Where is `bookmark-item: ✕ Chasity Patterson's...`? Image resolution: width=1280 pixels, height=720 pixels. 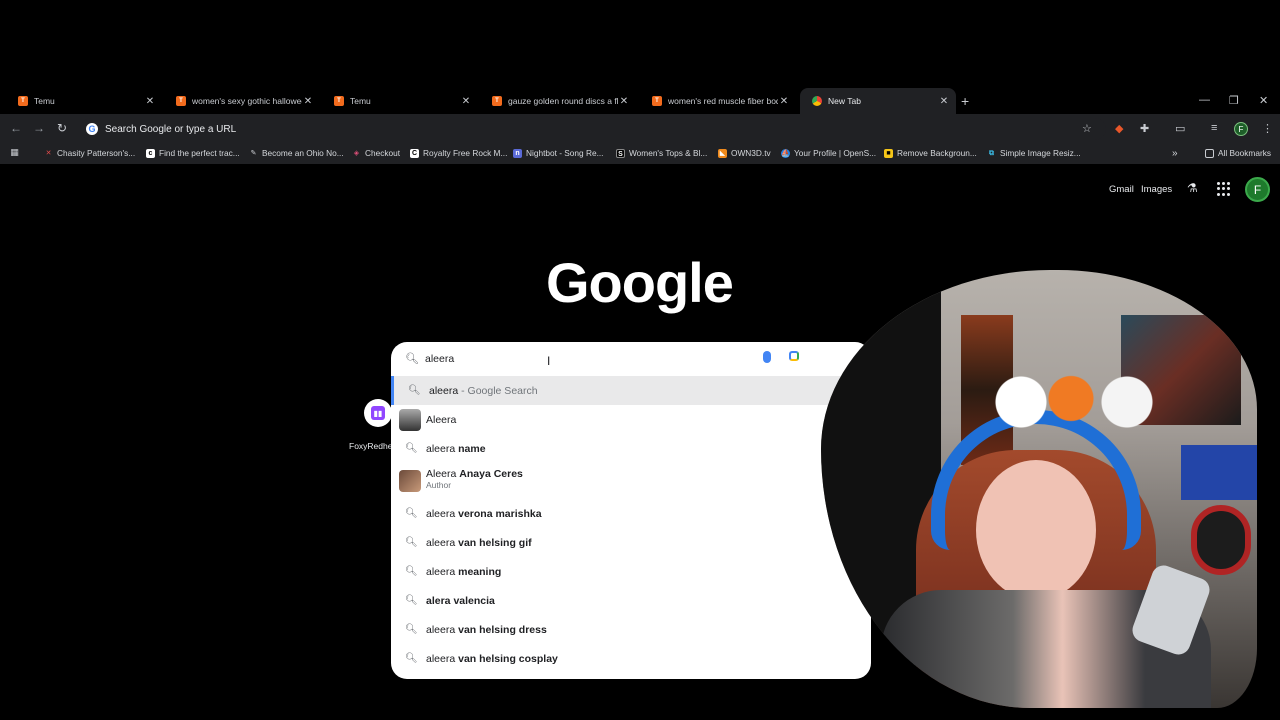
bookmark-item: ✕ Chasity Patterson's... is located at coordinates (90, 153).